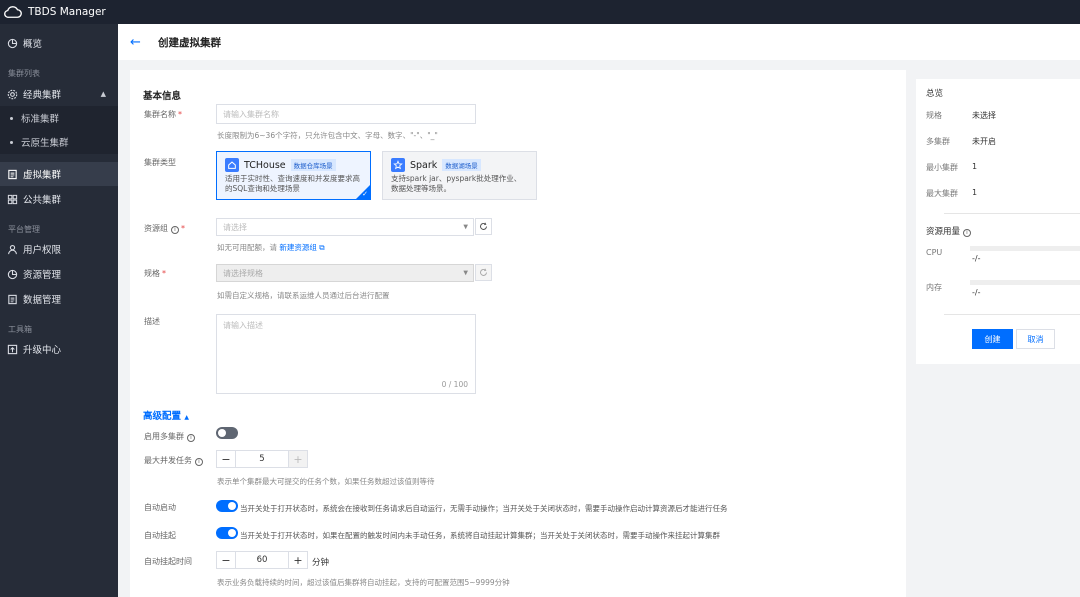 Image resolution: width=1080 pixels, height=597 pixels. I want to click on advanced-config-toggle: 高级配置 ▲, so click(166, 415).